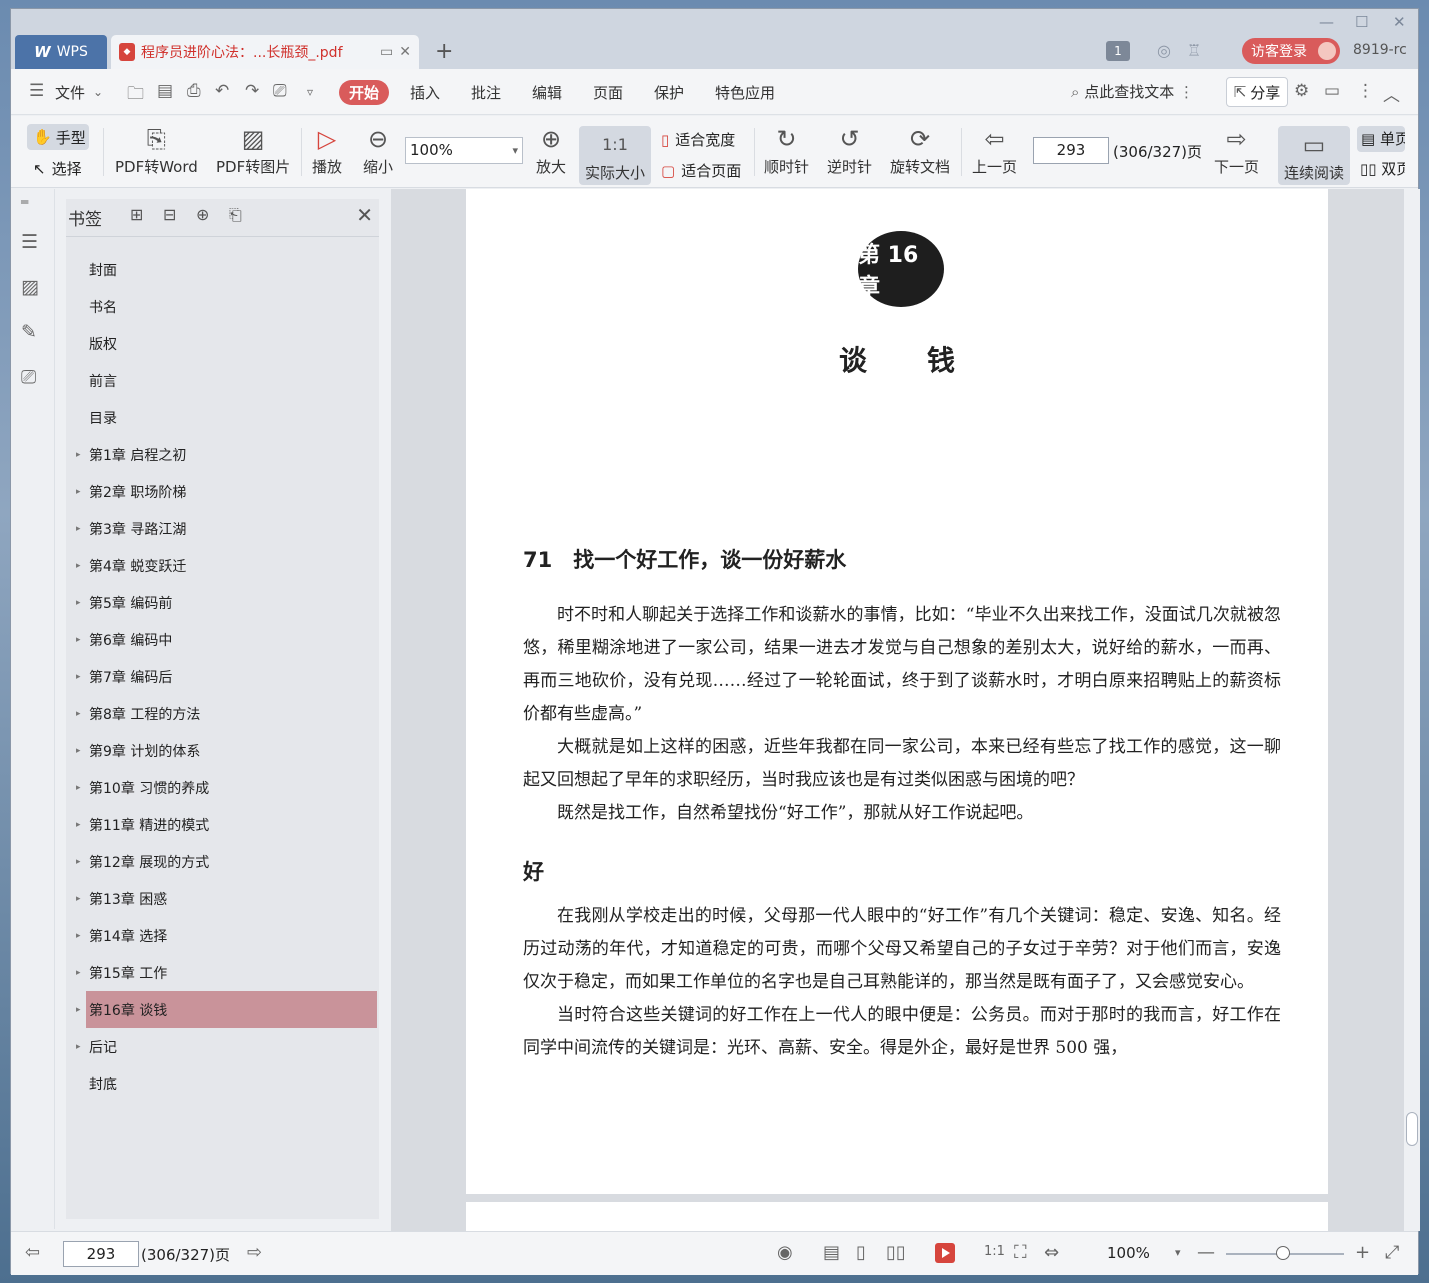  Describe the element at coordinates (849, 149) in the screenshot. I see `rotate-counterclockwise-button: ↺ 逆时针` at that location.